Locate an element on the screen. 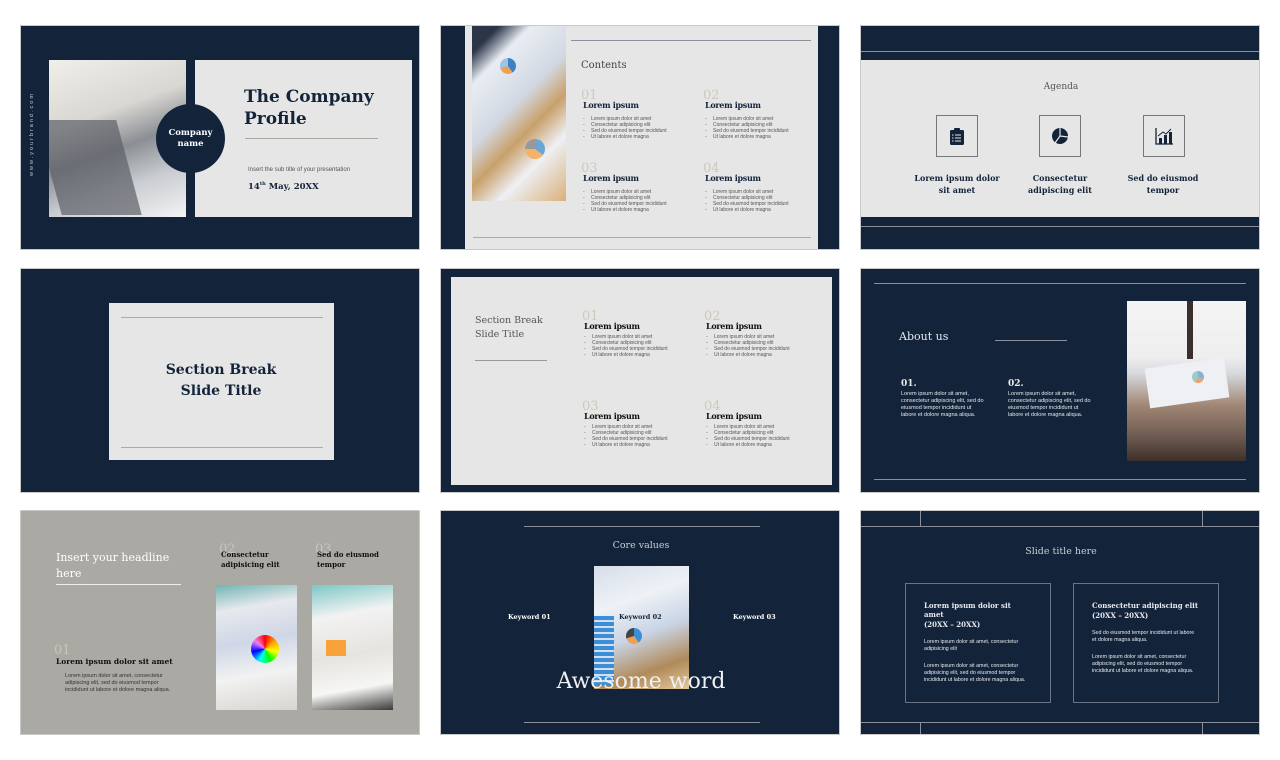  website-text: www.yourbrand.com is located at coordinates (32, 134).